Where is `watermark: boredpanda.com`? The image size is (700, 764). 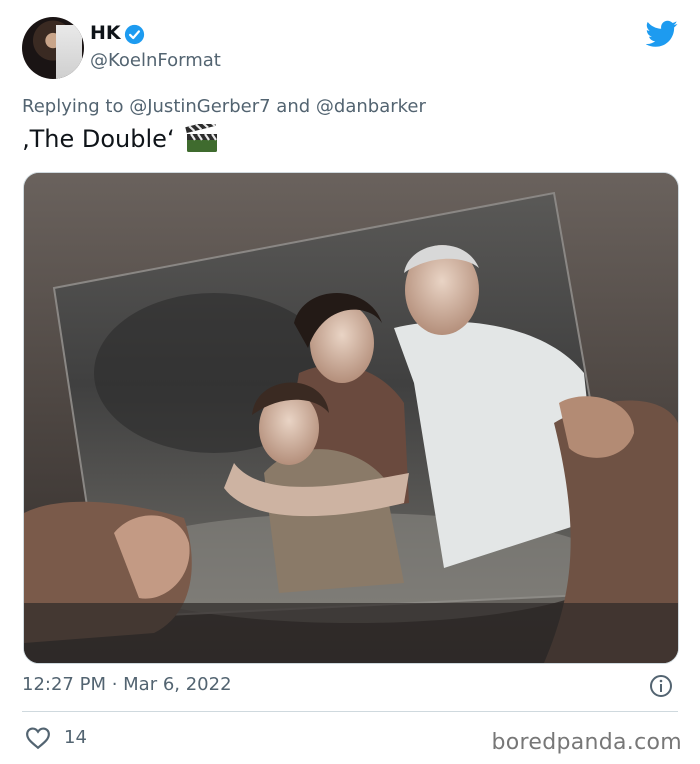
watermark: boredpanda.com is located at coordinates (586, 742).